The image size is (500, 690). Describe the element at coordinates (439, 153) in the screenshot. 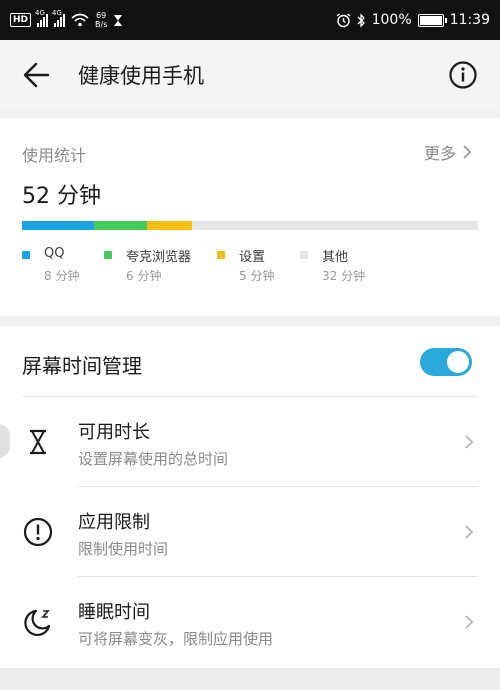

I see `more-label: 更多` at that location.